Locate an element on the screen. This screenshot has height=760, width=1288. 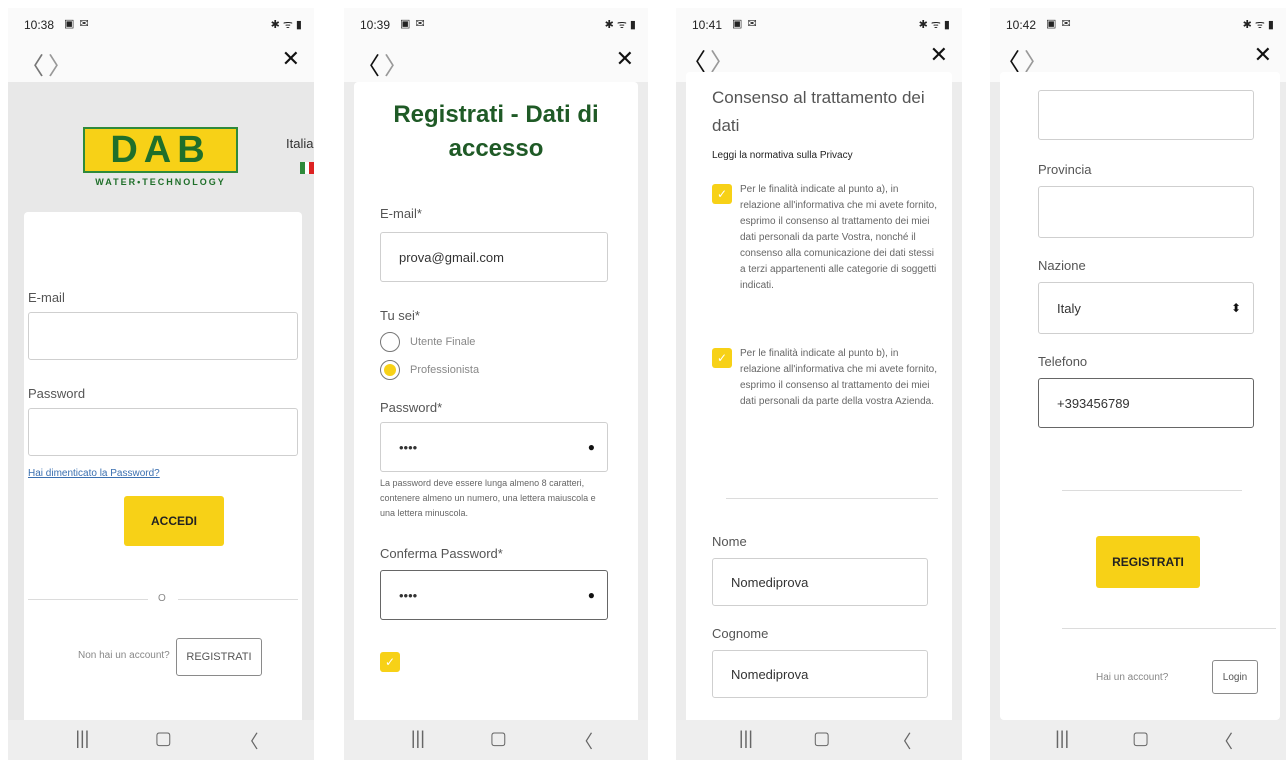
radio-utente-finale-label: Utente Finale is located at coordinates (443, 342).